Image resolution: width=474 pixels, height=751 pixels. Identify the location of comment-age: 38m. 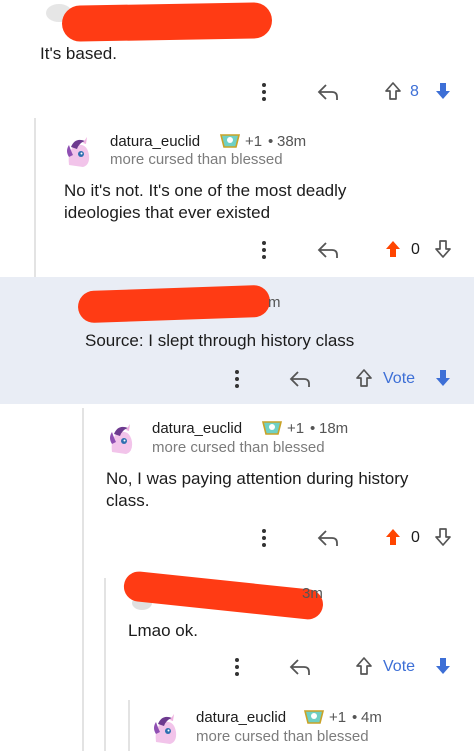
(292, 141).